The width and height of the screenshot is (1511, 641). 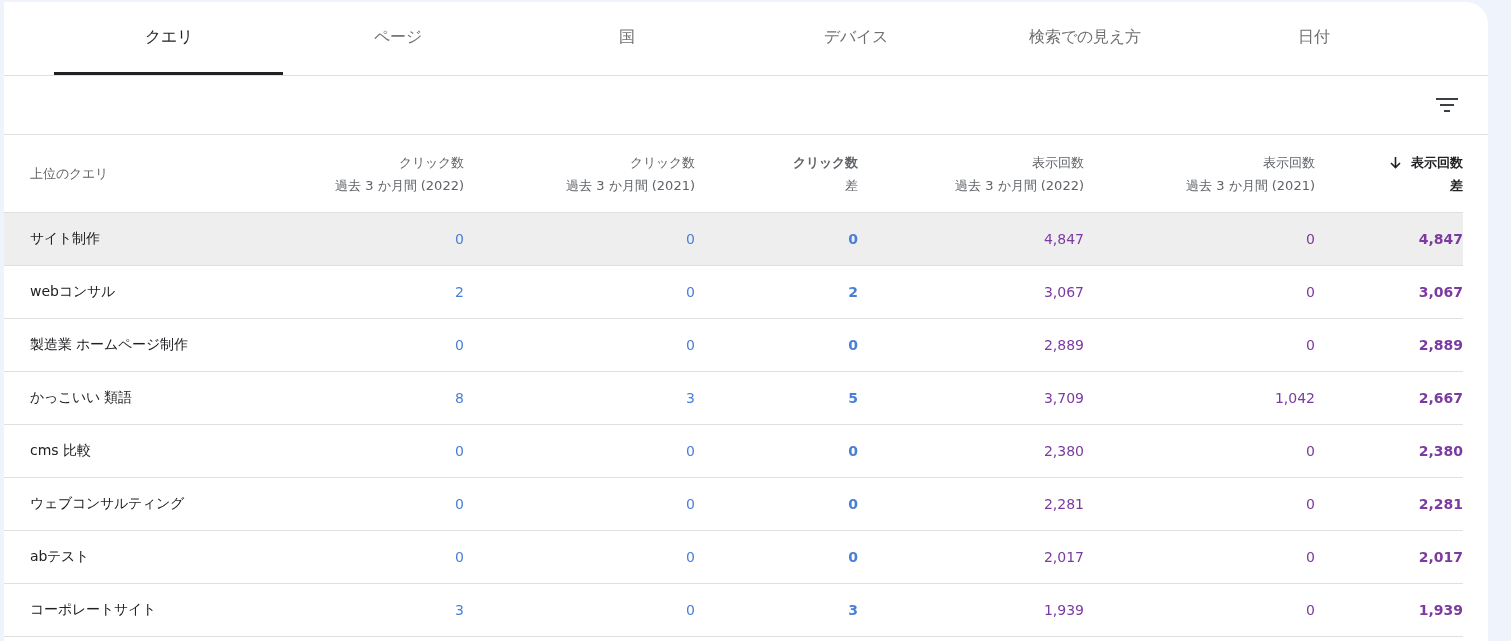 What do you see at coordinates (93, 610) in the screenshot?
I see `query-text: コーポレートサイト` at bounding box center [93, 610].